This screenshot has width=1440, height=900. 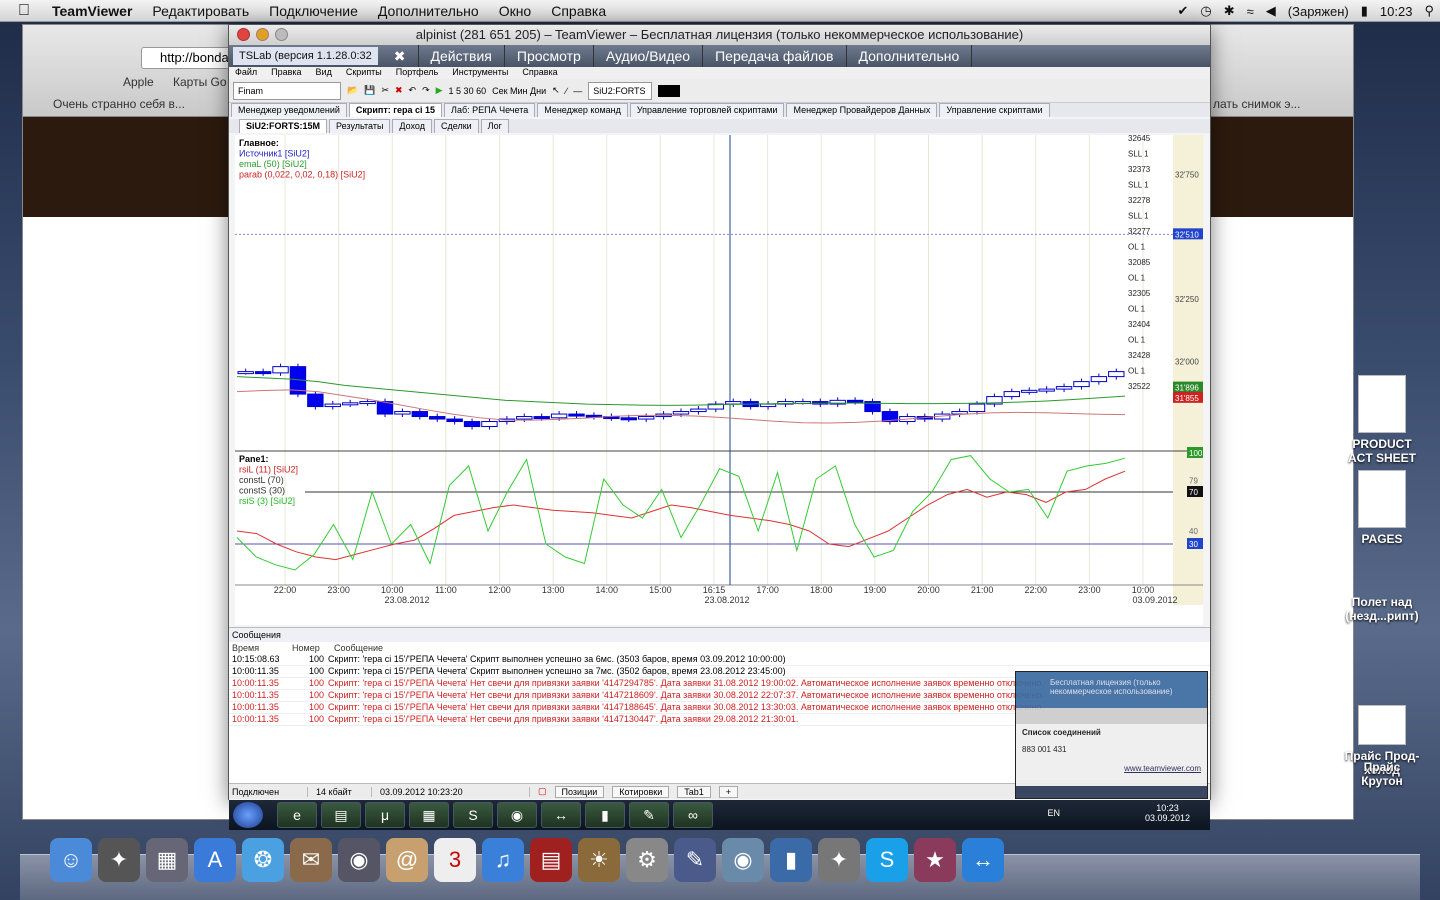 I want to click on tab-tab1: Tab1, so click(x=694, y=791).